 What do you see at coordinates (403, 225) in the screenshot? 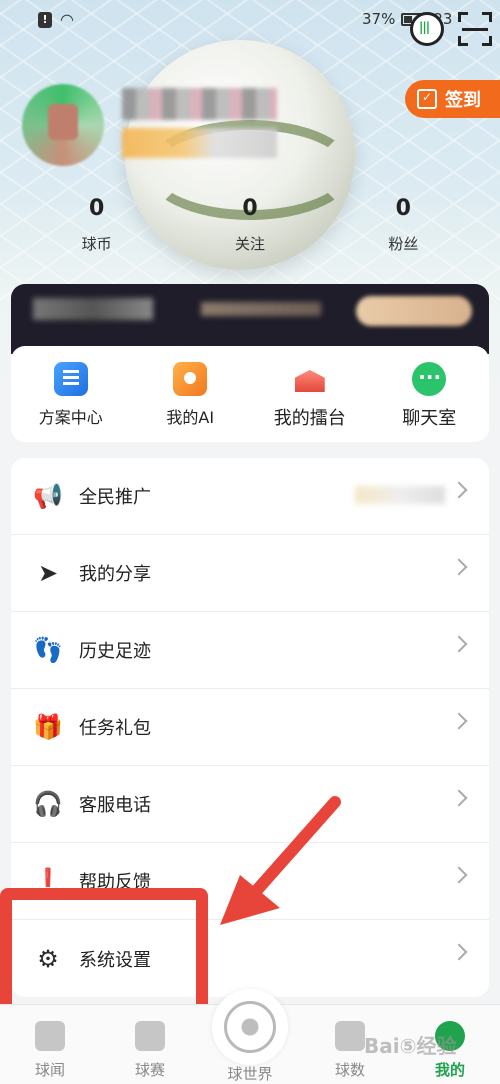
I see `stat-fans: 0 粉丝` at bounding box center [403, 225].